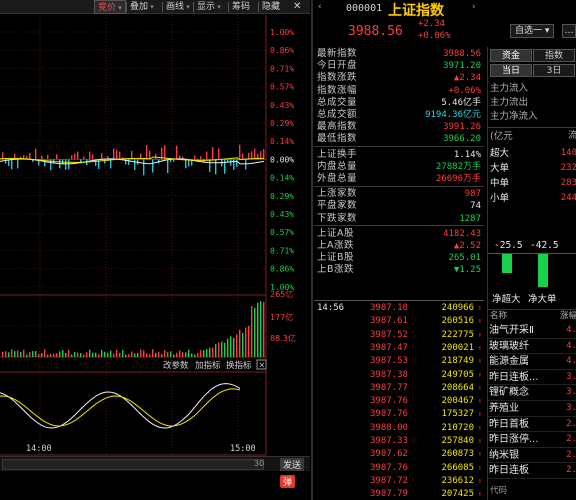  Describe the element at coordinates (364, 8) in the screenshot. I see `stock-code: 000001` at that location.